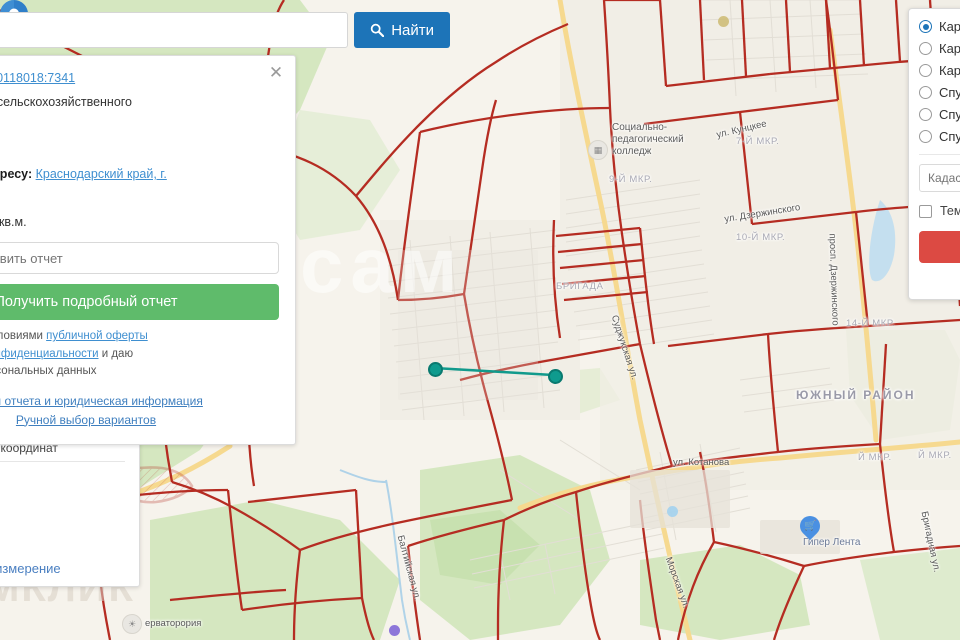  What do you see at coordinates (139, 258) in the screenshot?
I see `email-input` at bounding box center [139, 258].